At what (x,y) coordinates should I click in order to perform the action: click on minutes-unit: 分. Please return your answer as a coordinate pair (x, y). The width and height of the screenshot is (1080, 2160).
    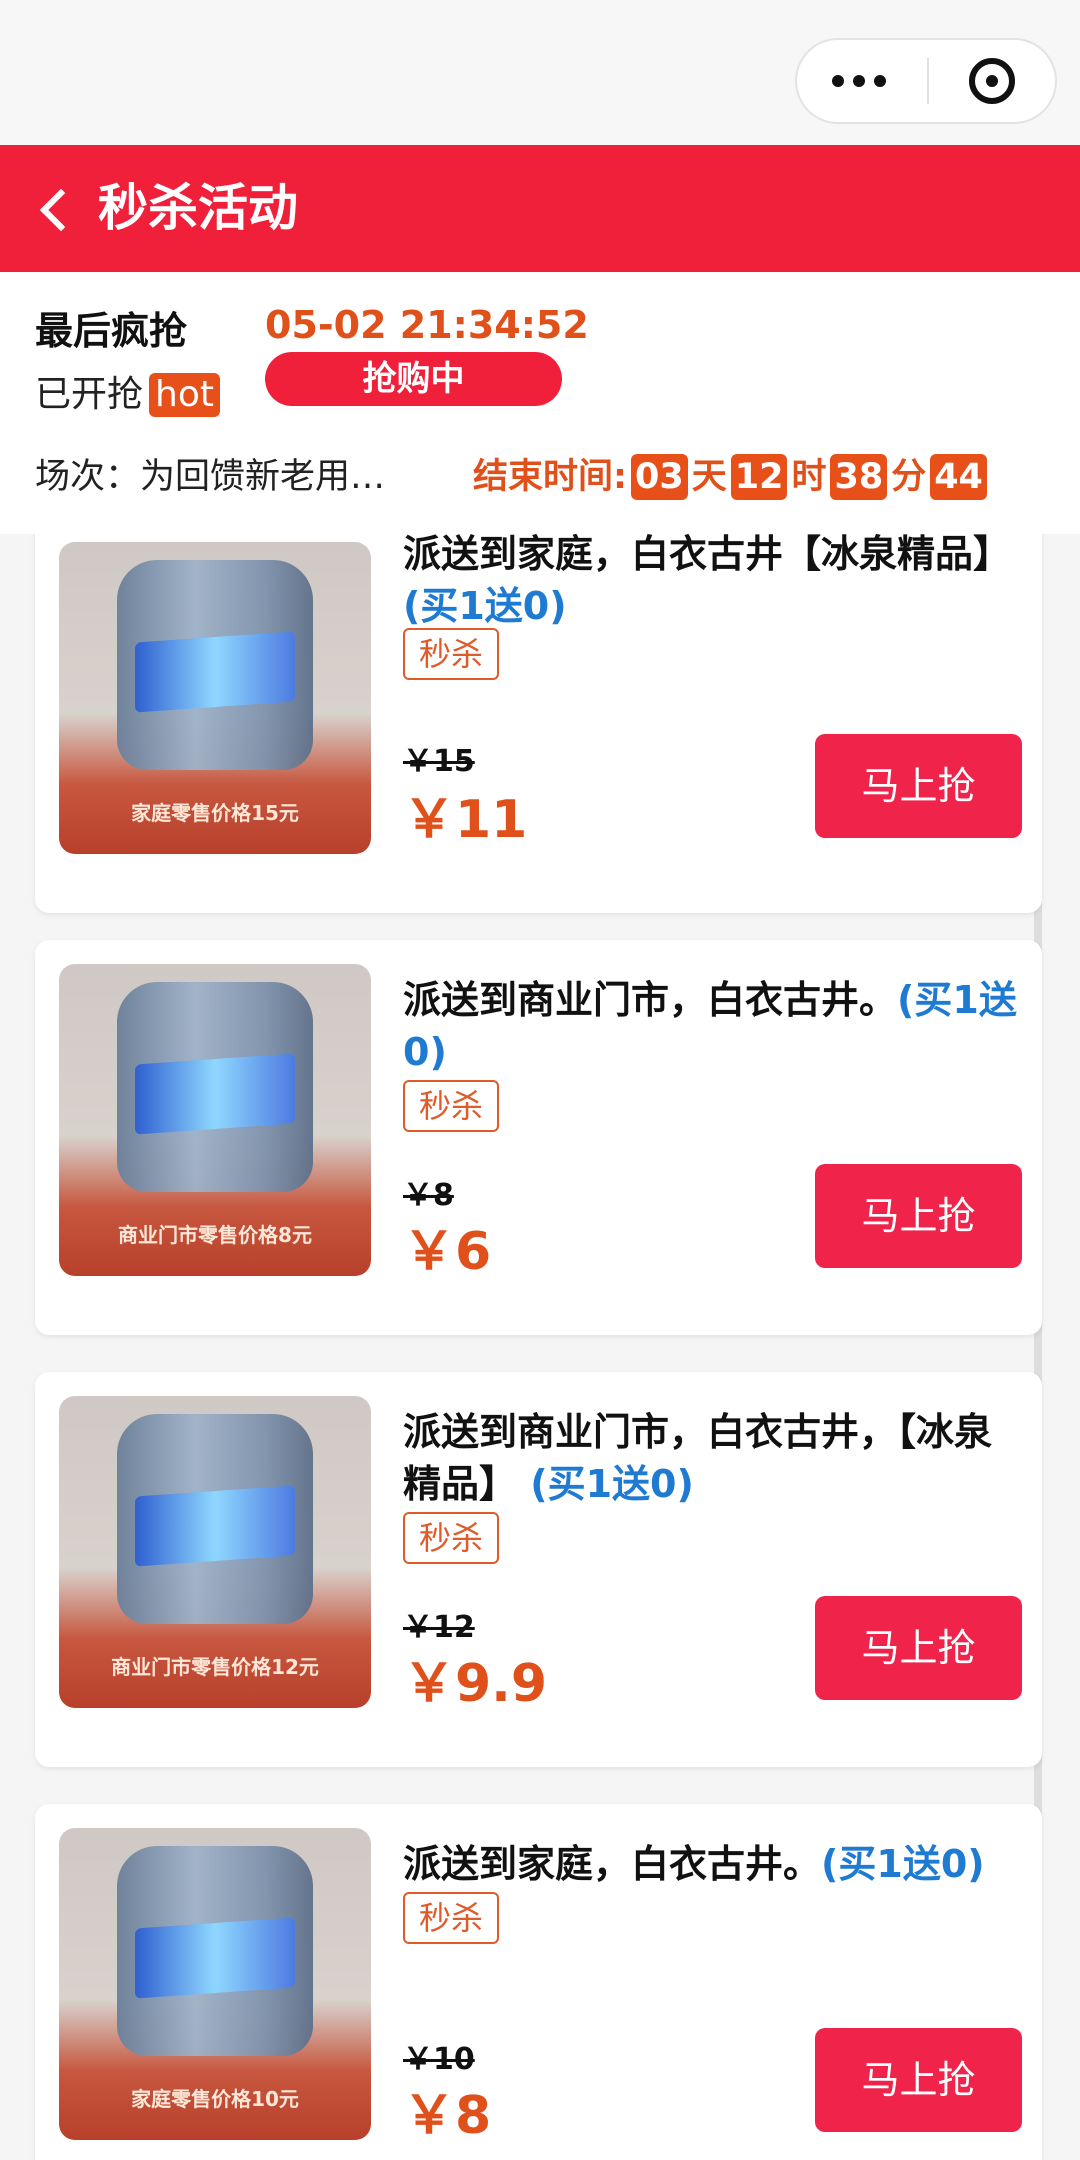
    Looking at the image, I should click on (909, 477).